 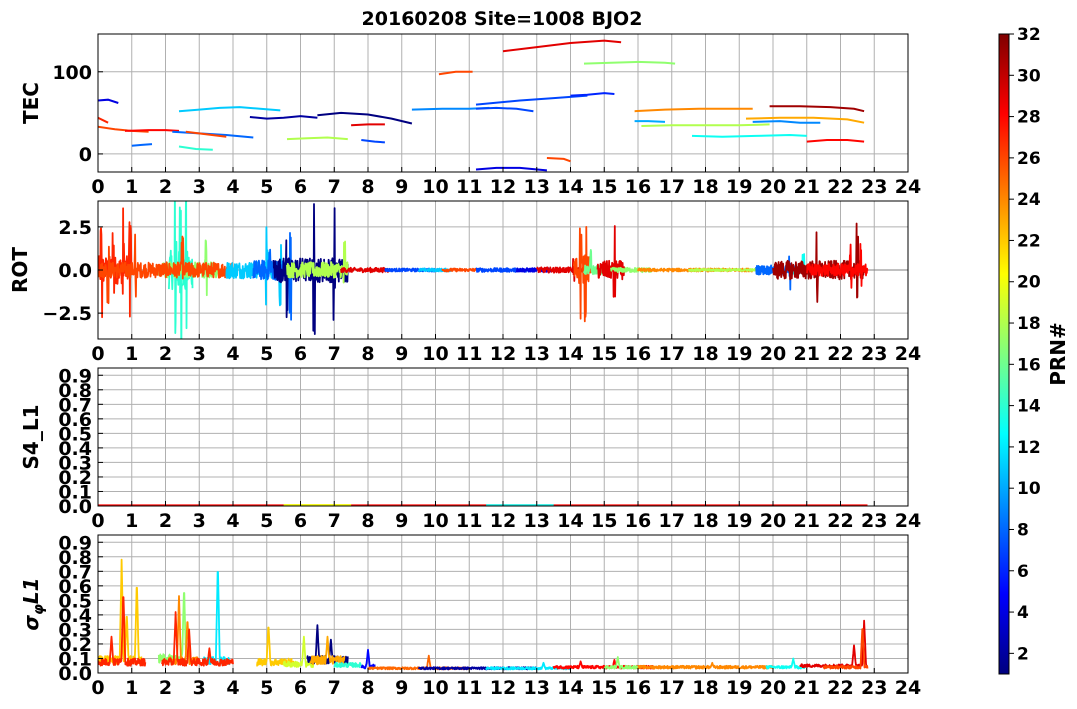 What do you see at coordinates (20, 270) in the screenshot?
I see `y-axis-label: ROT` at bounding box center [20, 270].